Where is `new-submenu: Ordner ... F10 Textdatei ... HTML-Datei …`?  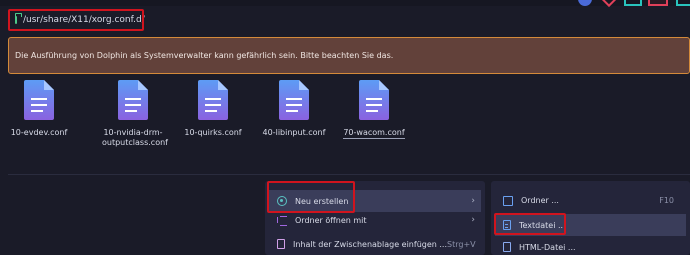
new-submenu: Ordner ... F10 Textdatei ... HTML-Datei … is located at coordinates (590, 218).